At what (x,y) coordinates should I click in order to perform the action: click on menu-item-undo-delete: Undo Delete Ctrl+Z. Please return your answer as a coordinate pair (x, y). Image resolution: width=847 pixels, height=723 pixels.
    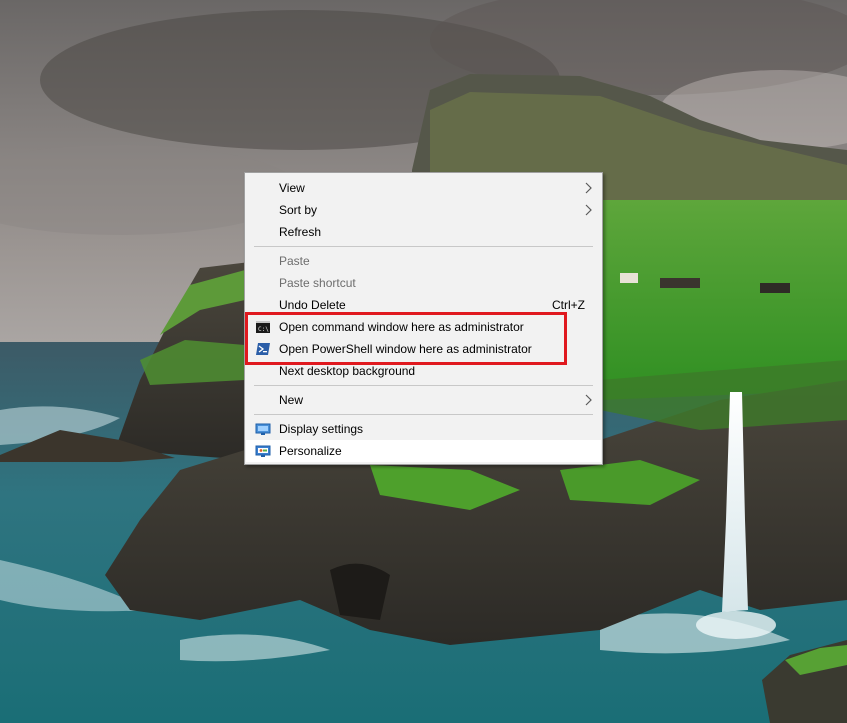
    Looking at the image, I should click on (423, 305).